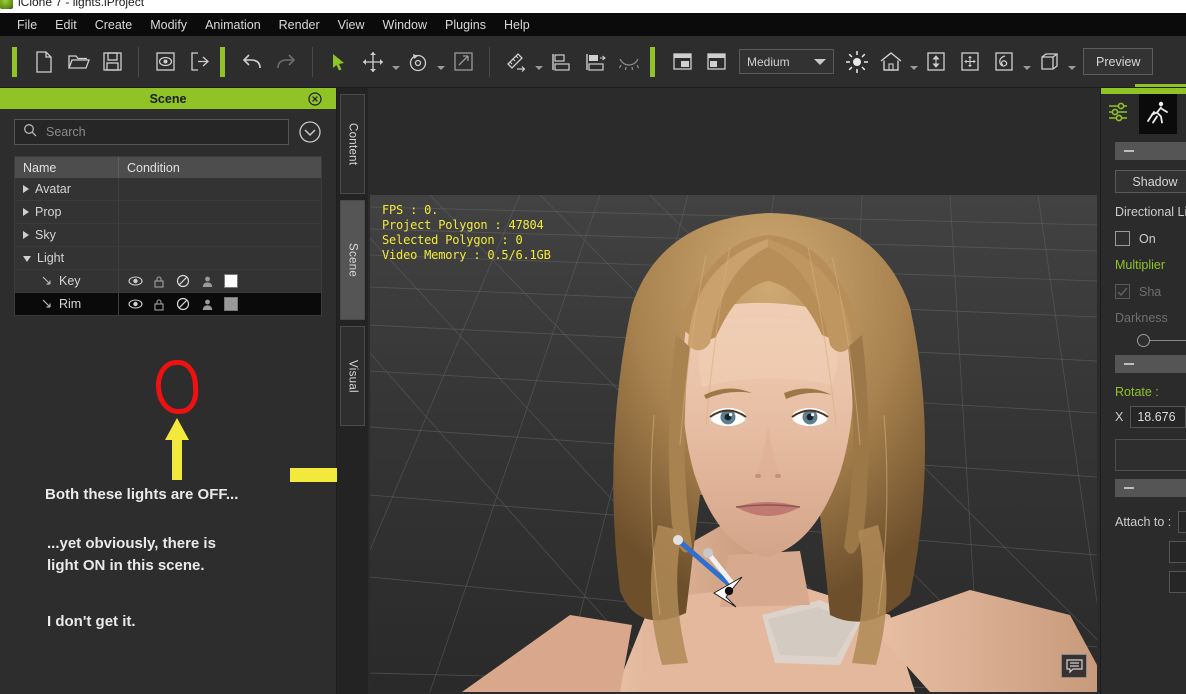 This screenshot has width=1186, height=694. Describe the element at coordinates (339, 62) in the screenshot. I see `select-cursor-icon` at that location.